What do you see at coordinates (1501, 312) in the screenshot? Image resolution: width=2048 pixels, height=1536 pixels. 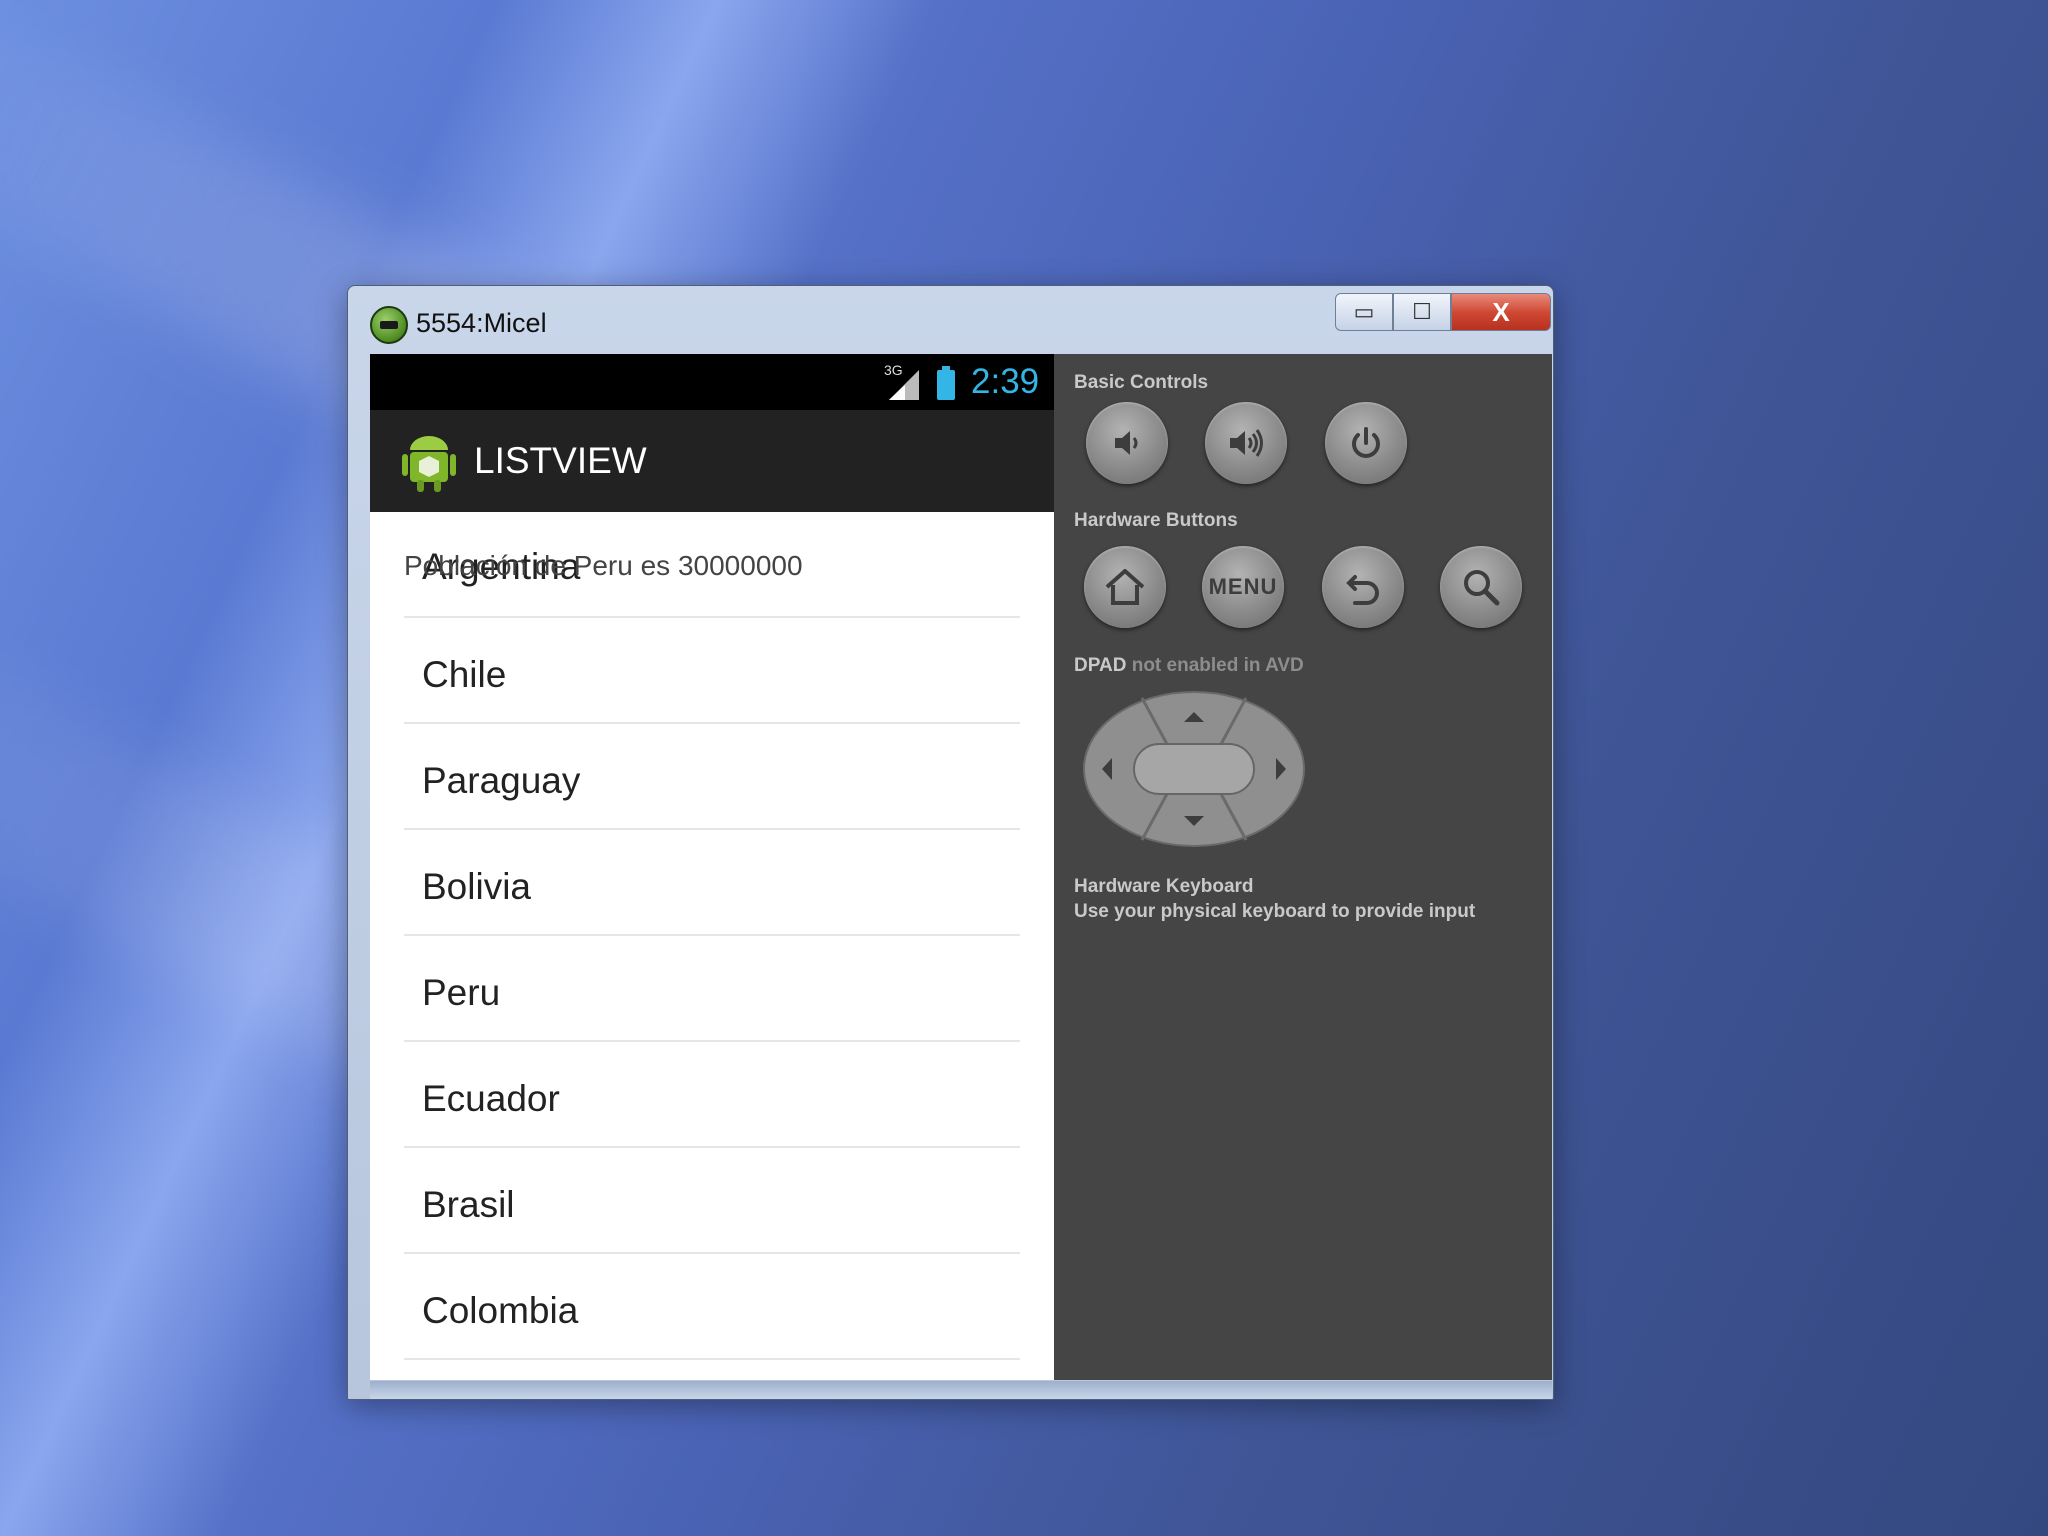 I see `close-button: X` at bounding box center [1501, 312].